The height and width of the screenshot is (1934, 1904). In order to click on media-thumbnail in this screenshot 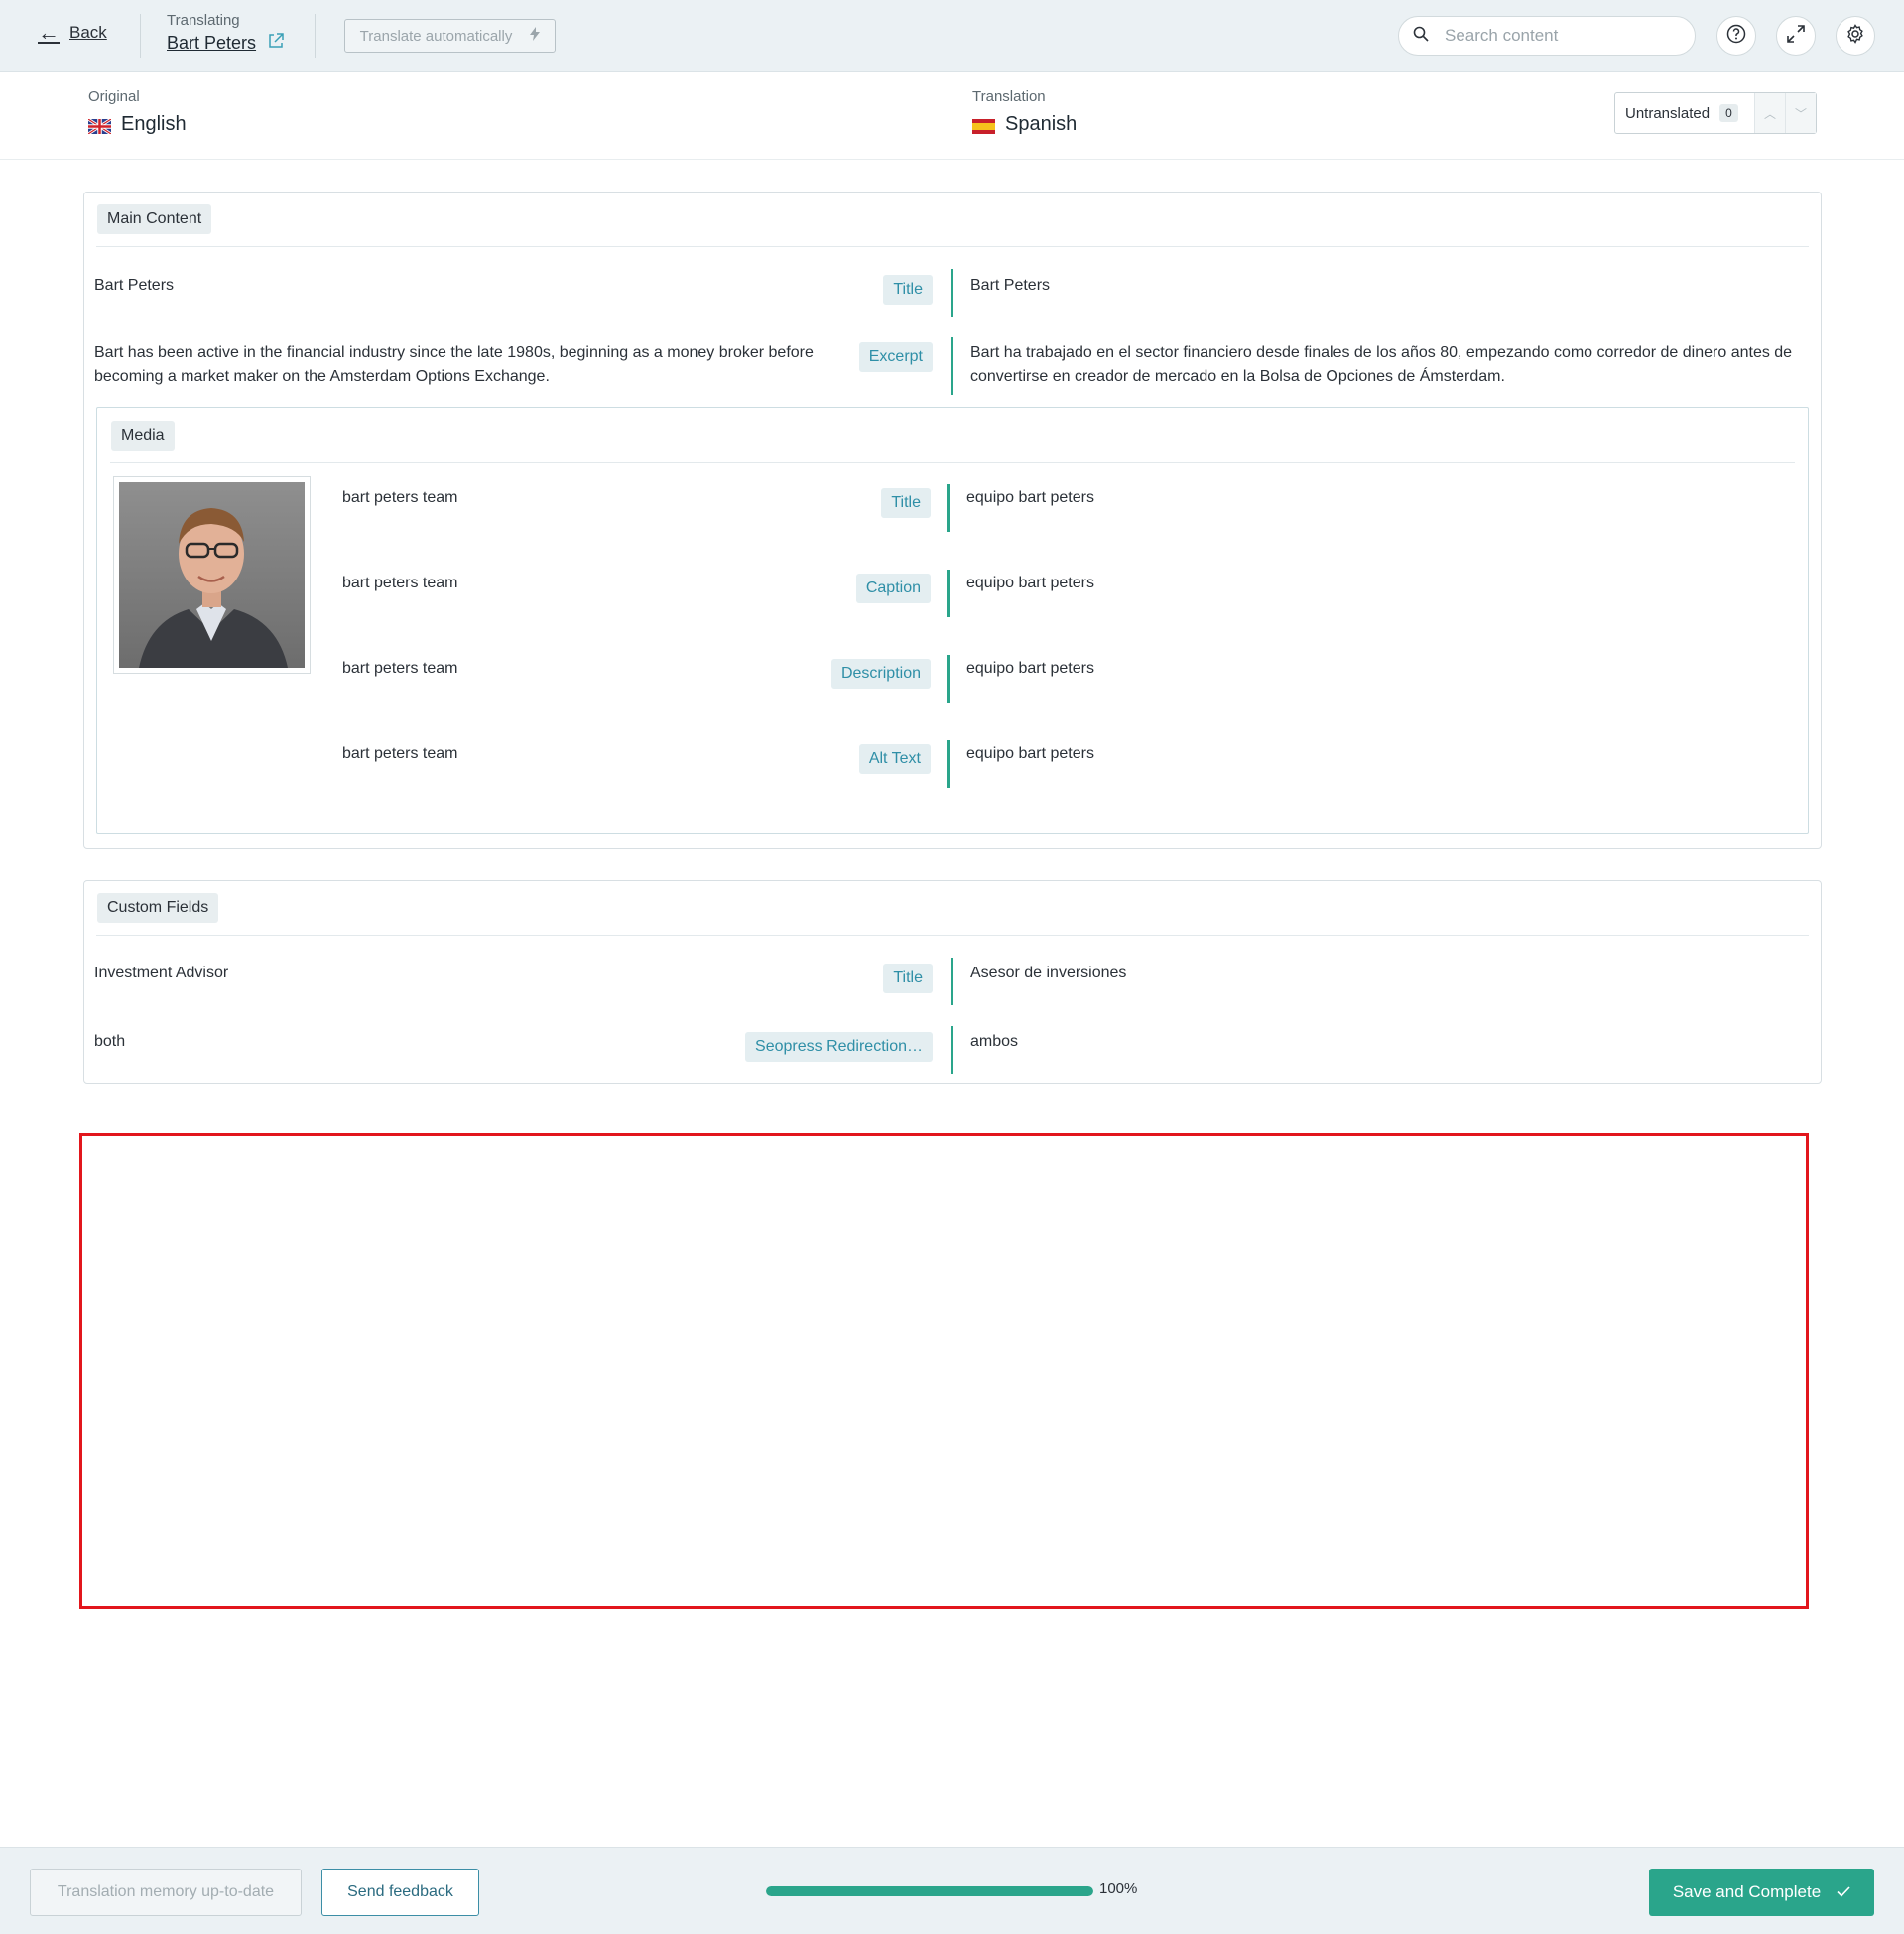, I will do `click(212, 575)`.